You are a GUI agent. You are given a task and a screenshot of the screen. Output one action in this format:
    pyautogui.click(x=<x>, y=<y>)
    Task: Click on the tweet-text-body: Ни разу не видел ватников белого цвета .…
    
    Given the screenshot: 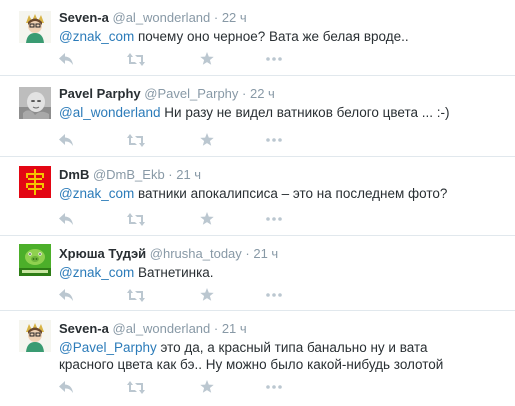 What is the action you would take?
    pyautogui.click(x=305, y=112)
    